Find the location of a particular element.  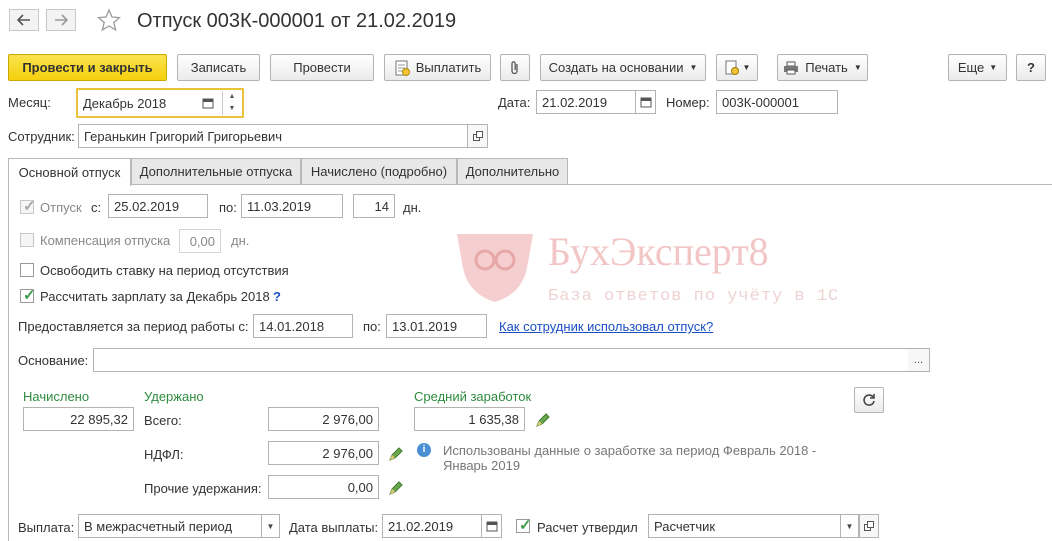

employee-input: Геранькин Григорий Григорьевич is located at coordinates (273, 136).